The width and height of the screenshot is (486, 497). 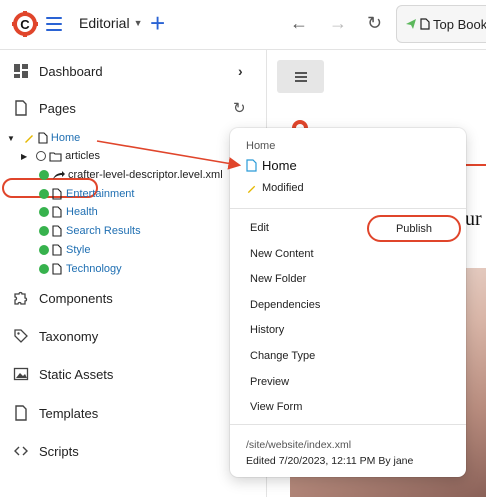 I want to click on tree-item-label: Technology, so click(x=94, y=269).